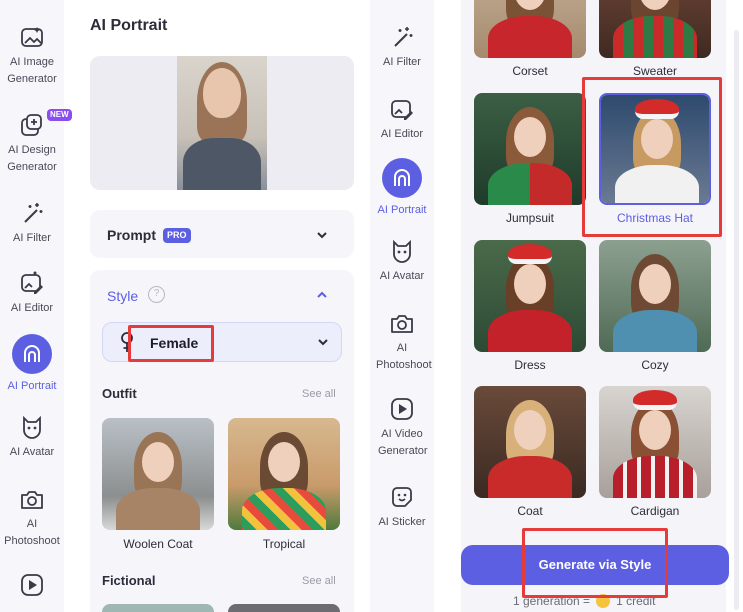  I want to click on sidebar-item-ai-filter: AI Filter, so click(32, 223).